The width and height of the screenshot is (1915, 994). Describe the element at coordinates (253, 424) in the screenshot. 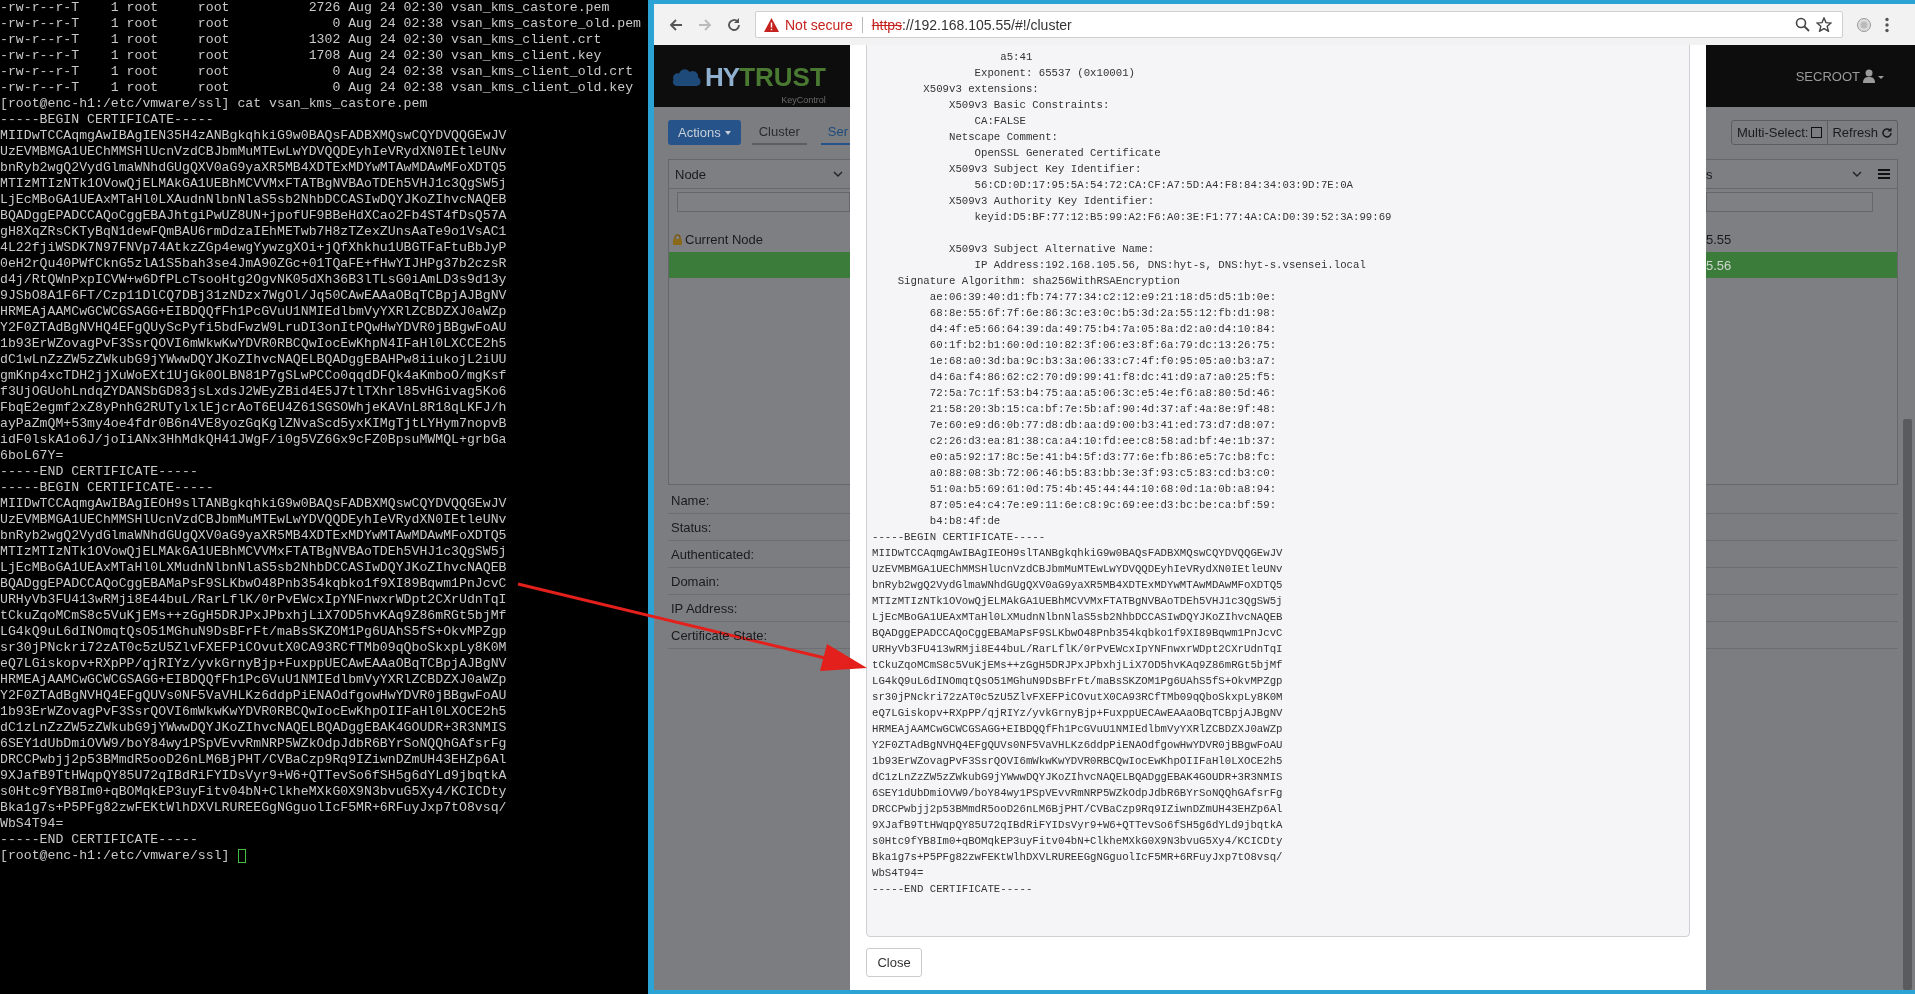

I see `terminal-line: ayPaZmQM+53my4oe4fdr0B6n4VE8yozGqKglZNvaScd5yxKIMgTjtLYHym7nopvB` at that location.